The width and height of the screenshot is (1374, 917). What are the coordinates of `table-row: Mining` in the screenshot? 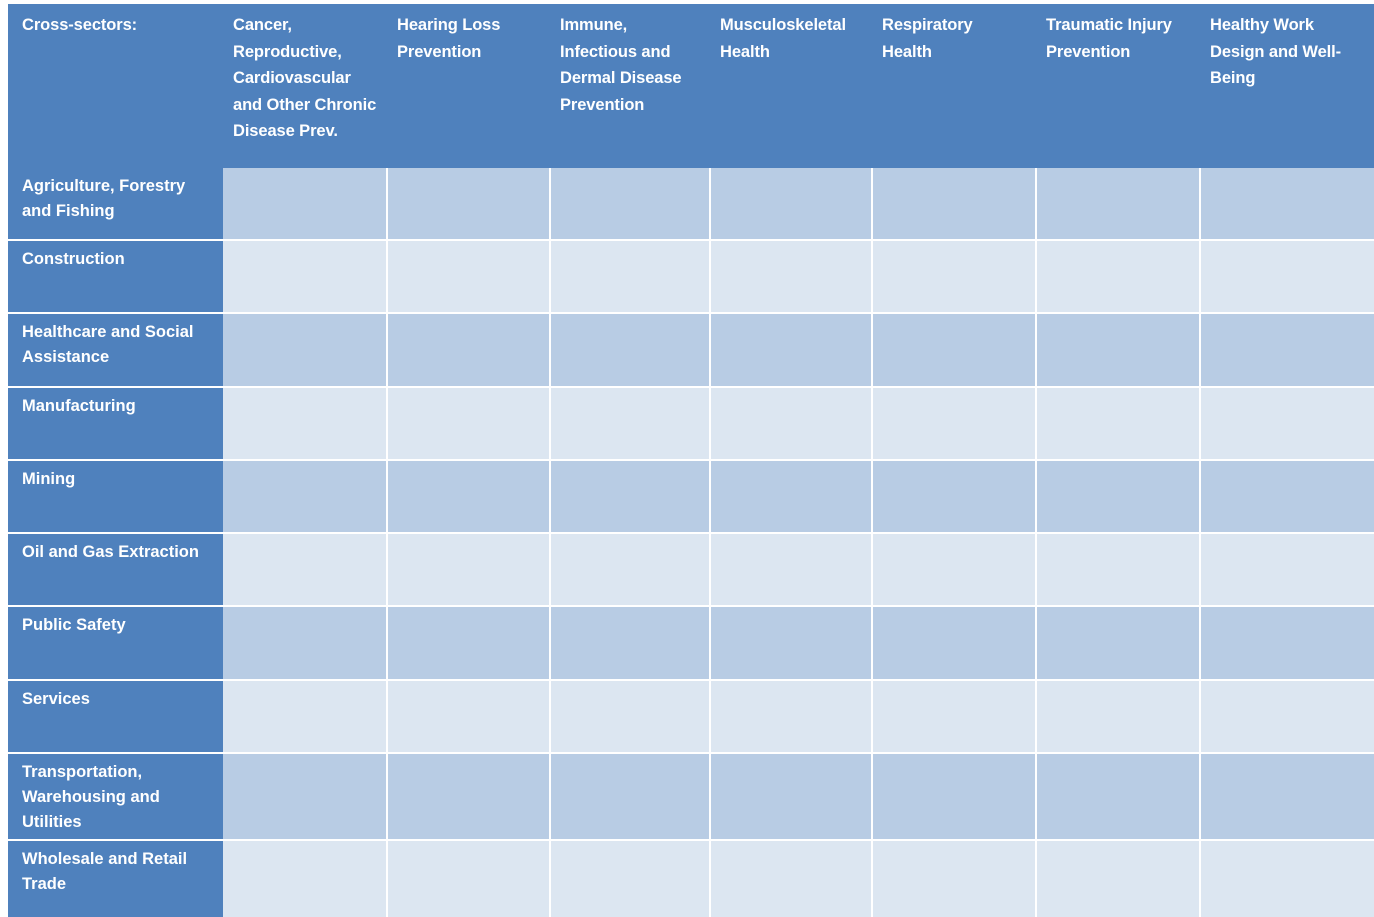 It's located at (691, 497).